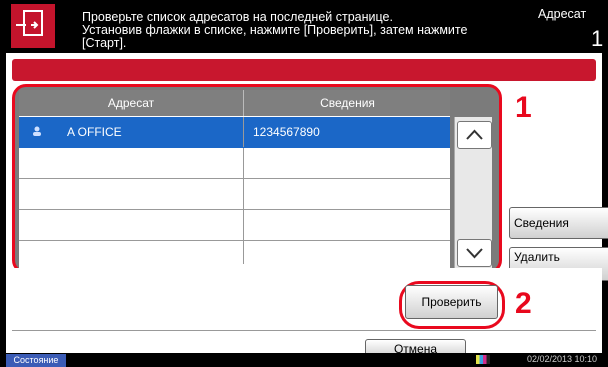 The image size is (608, 367). Describe the element at coordinates (131, 103) in the screenshot. I see `column-destination: Адресат` at that location.